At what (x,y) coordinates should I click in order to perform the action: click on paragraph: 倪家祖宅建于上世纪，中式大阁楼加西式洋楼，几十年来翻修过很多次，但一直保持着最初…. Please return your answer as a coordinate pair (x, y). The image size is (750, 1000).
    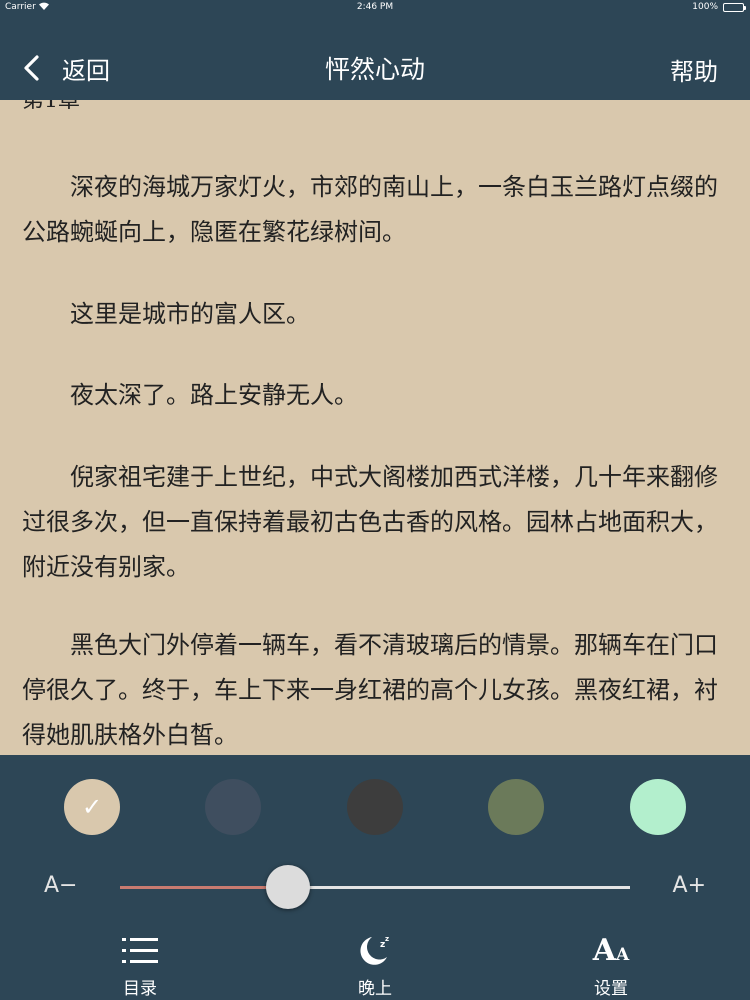
    Looking at the image, I should click on (370, 522).